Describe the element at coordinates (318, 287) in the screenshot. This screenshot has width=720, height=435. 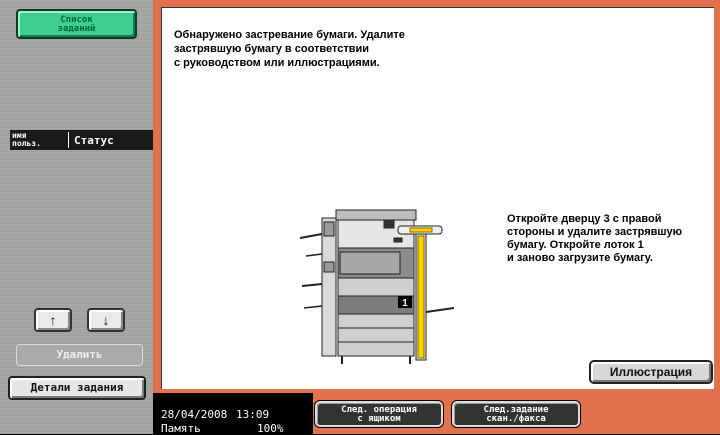
I see `finisher-unit` at that location.